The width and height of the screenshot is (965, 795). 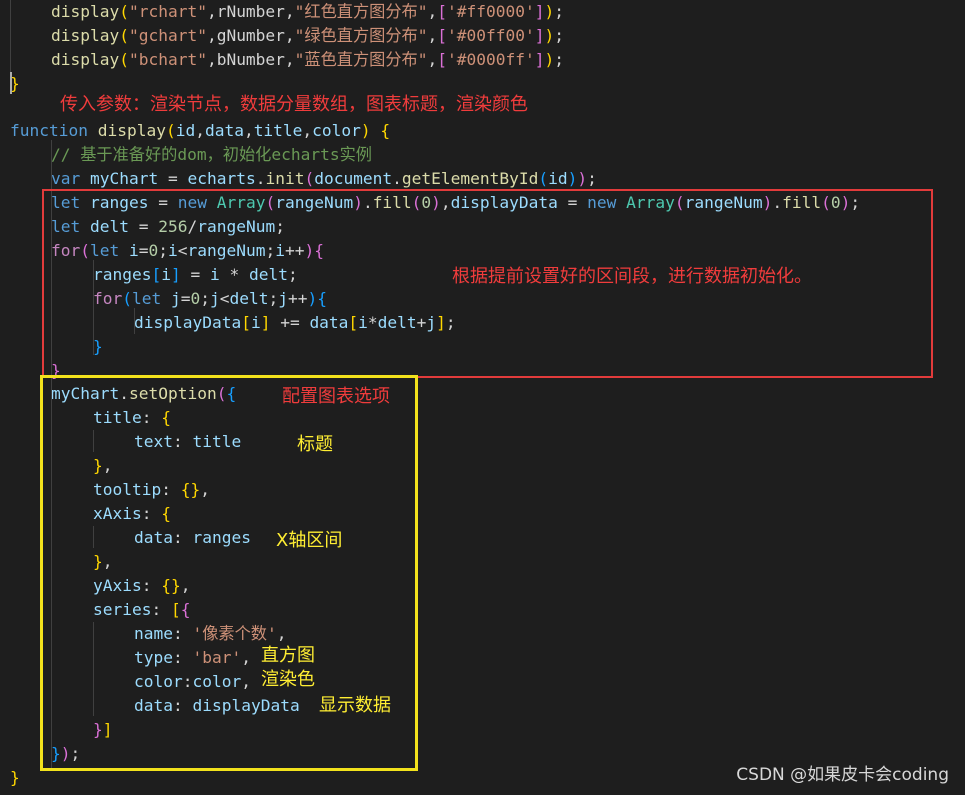 What do you see at coordinates (842, 775) in the screenshot?
I see `csdn-watermark: CSDN @如果皮卡会coding` at bounding box center [842, 775].